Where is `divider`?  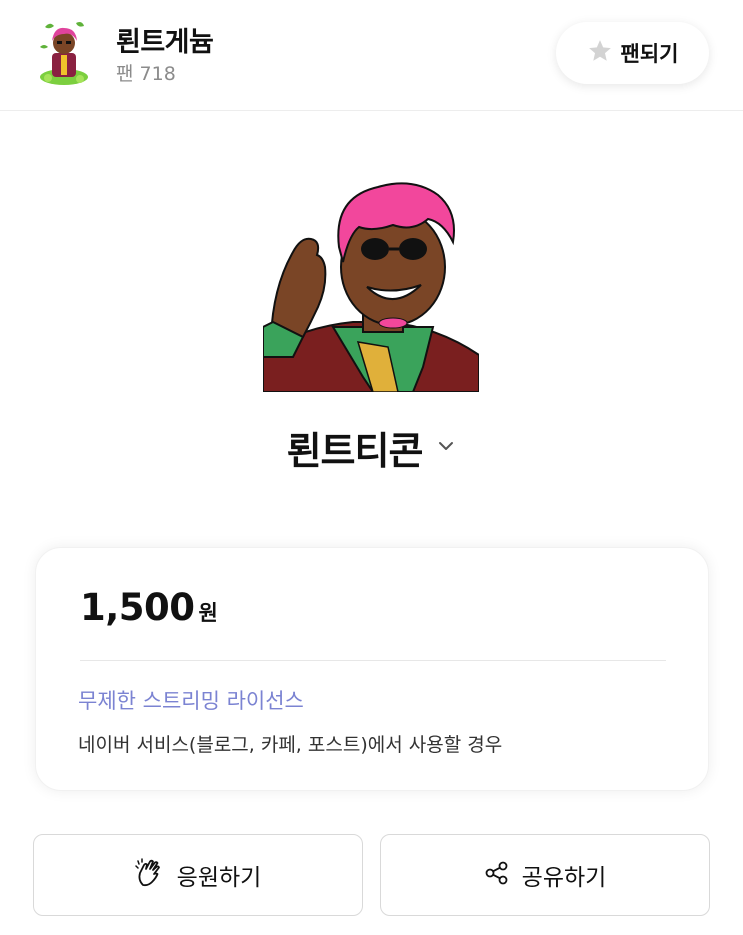 divider is located at coordinates (373, 660).